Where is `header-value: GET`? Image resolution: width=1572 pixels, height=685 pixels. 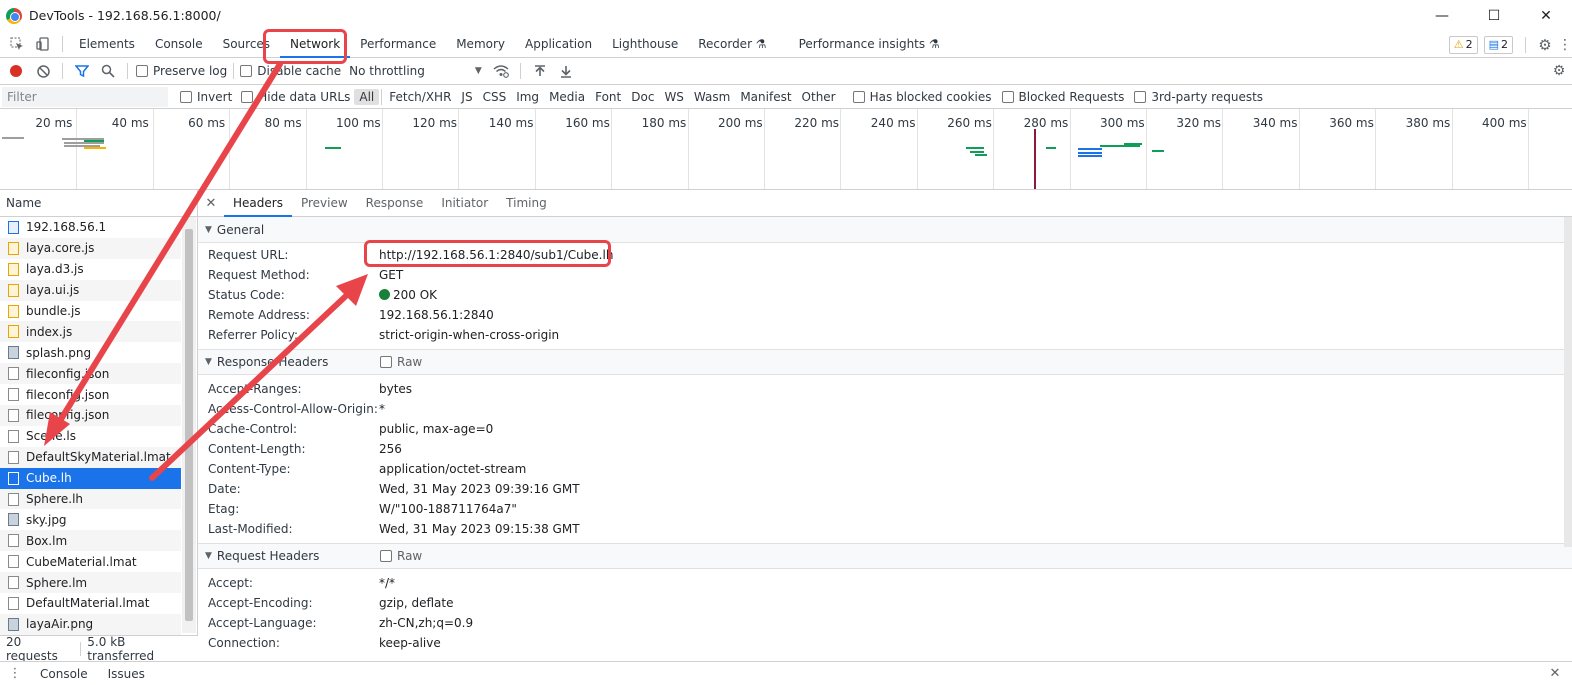 header-value: GET is located at coordinates (391, 275).